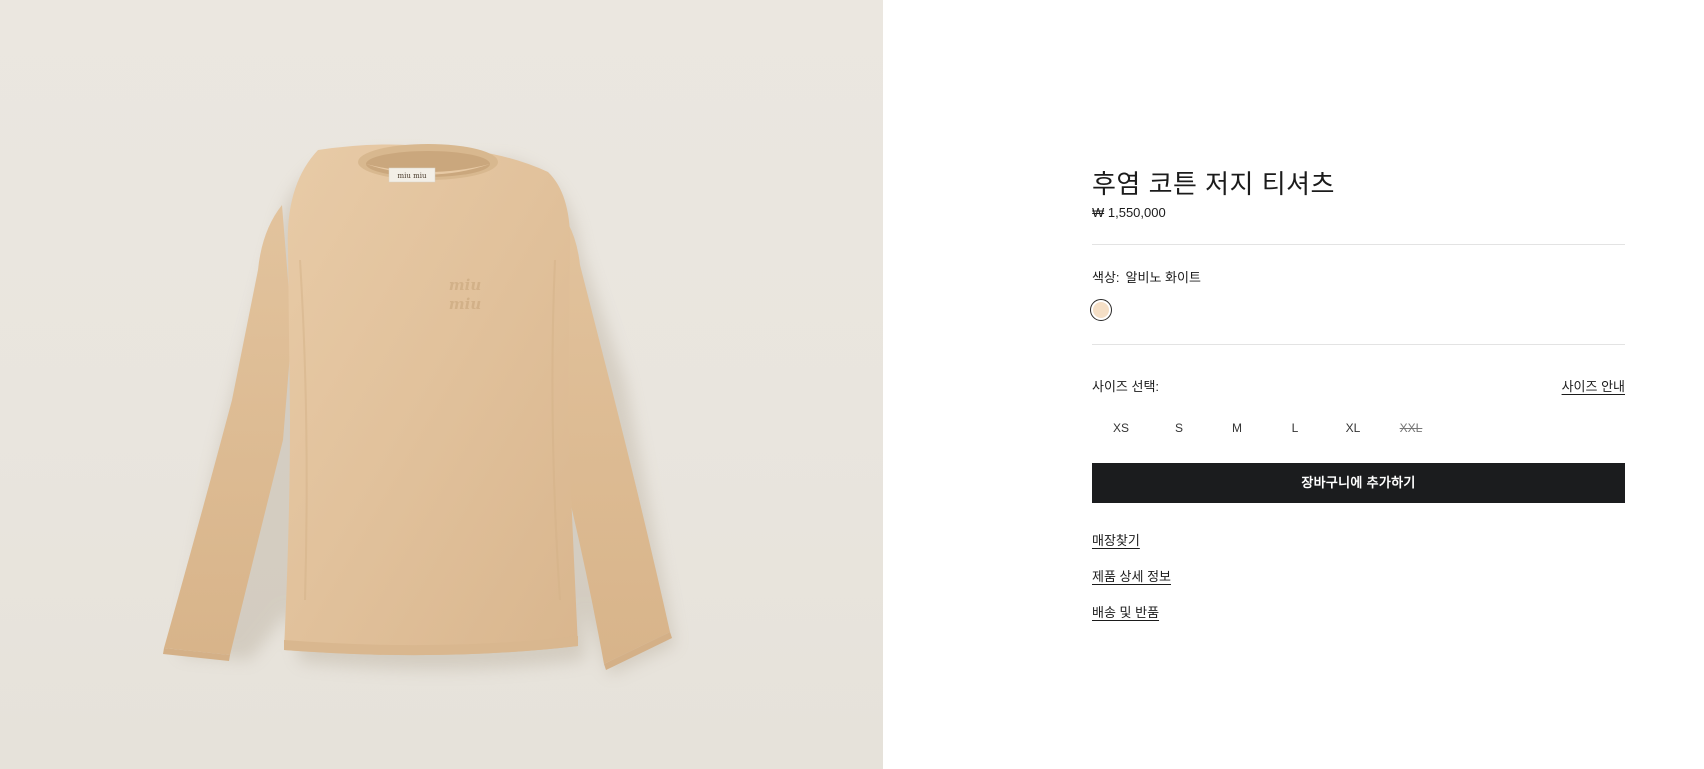 This screenshot has height=769, width=1704. Describe the element at coordinates (1121, 428) in the screenshot. I see `size-option-xs: XS` at that location.